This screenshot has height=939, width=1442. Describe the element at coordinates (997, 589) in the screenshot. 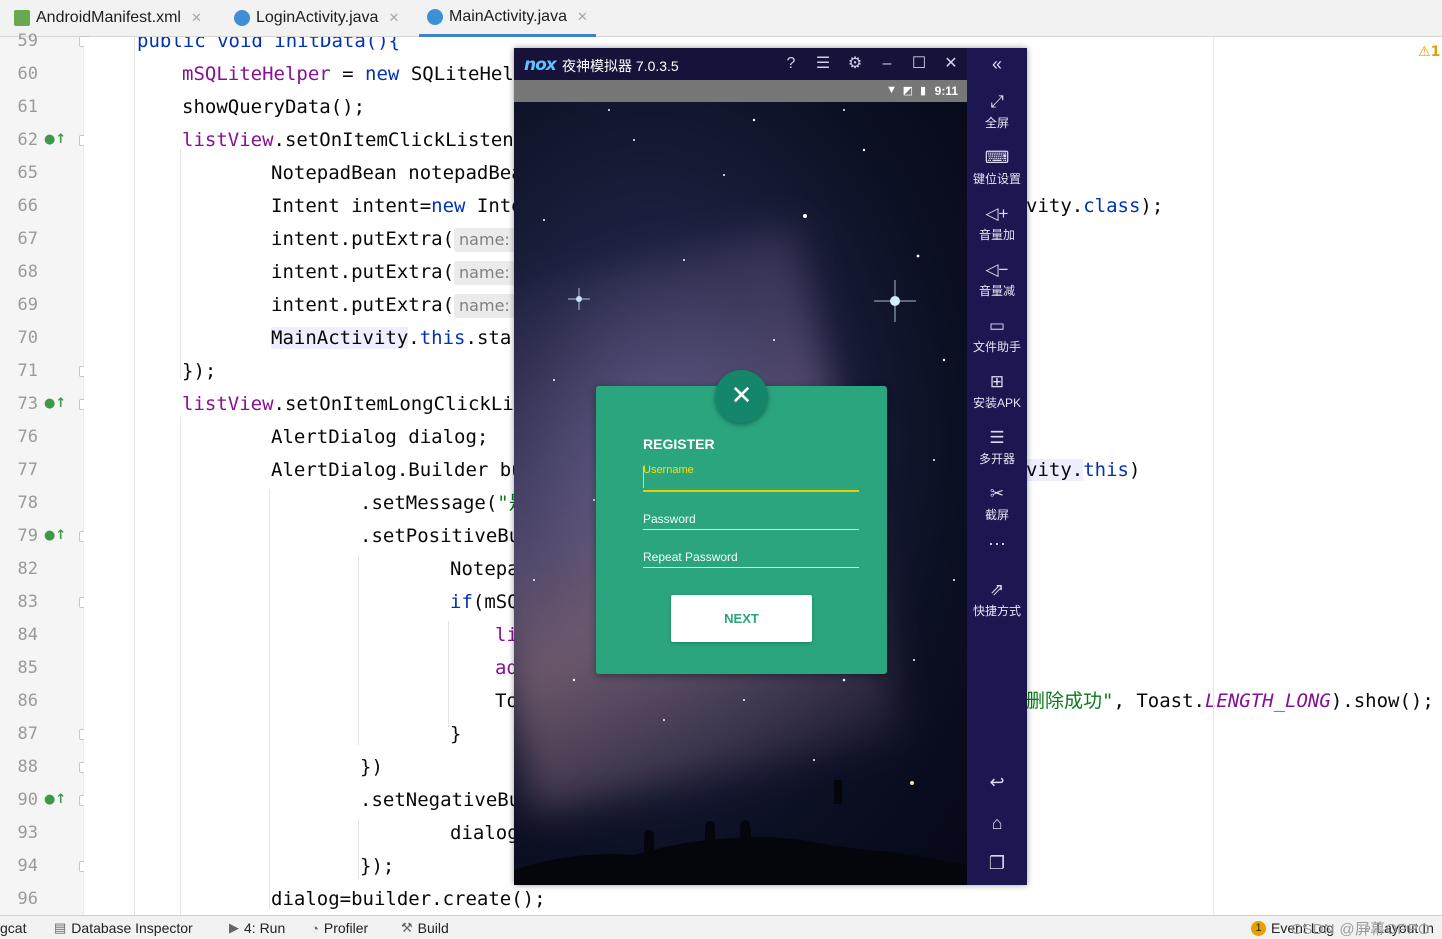

I see `shortcut-icon: ⇗` at that location.